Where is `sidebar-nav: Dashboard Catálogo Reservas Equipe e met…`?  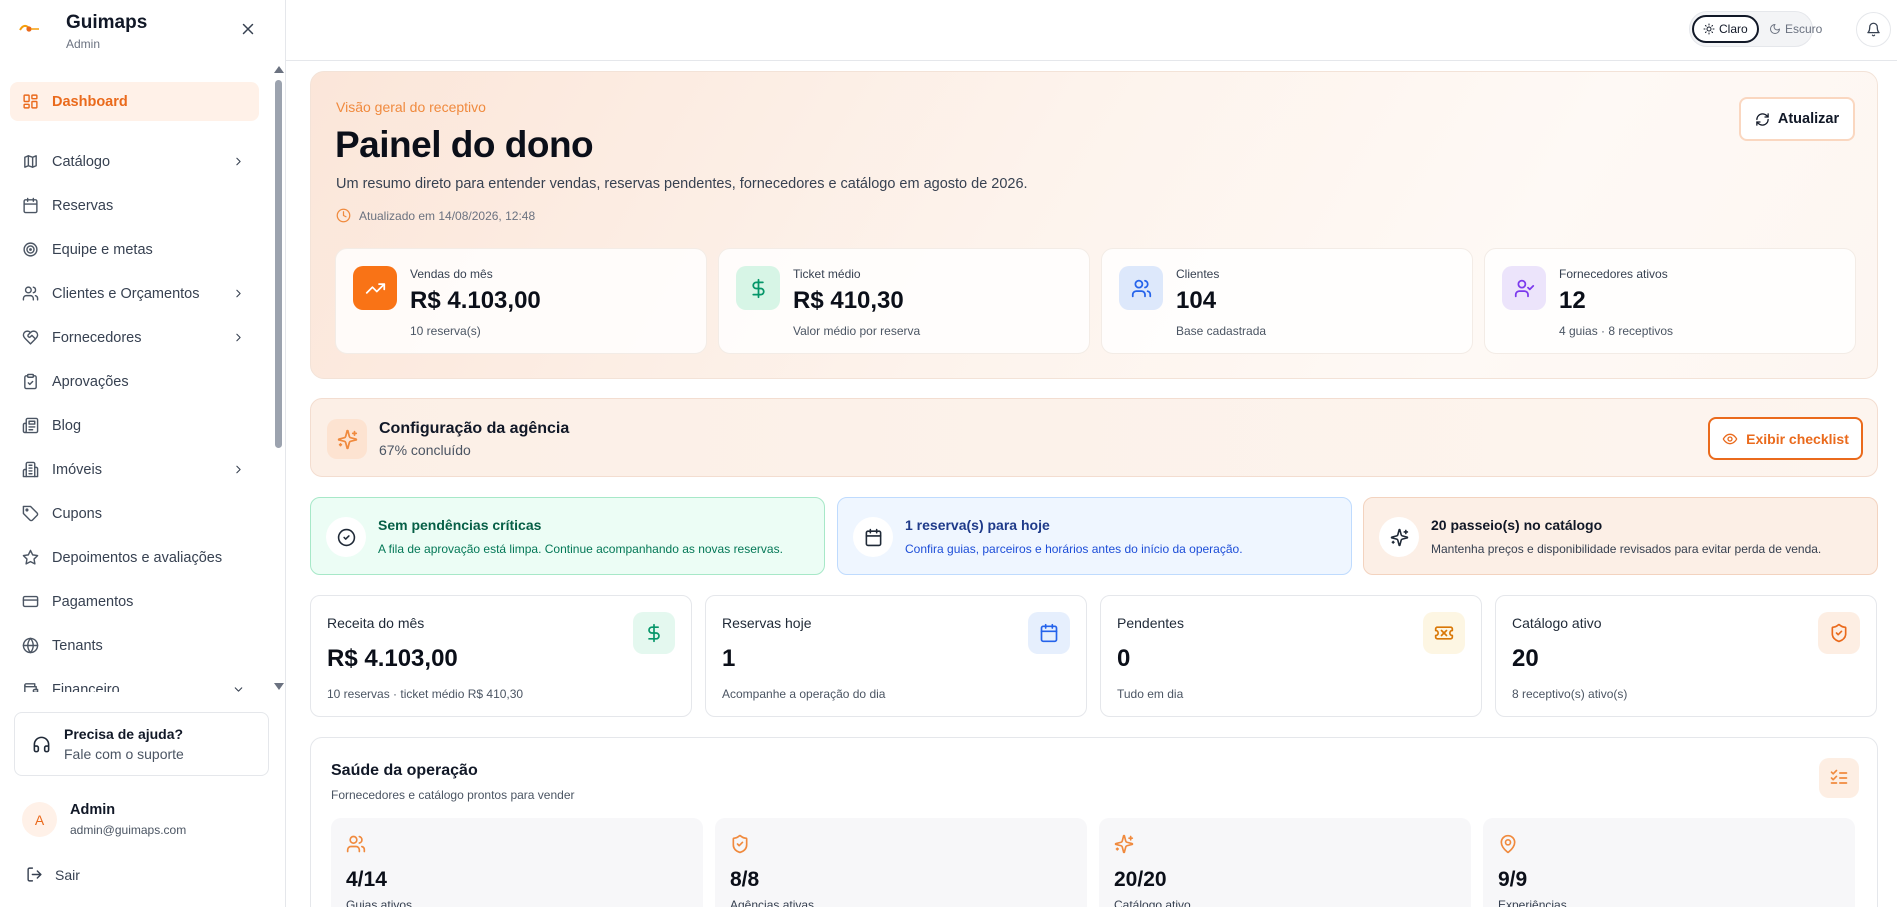 sidebar-nav: Dashboard Catálogo Reservas Equipe e met… is located at coordinates (135, 377).